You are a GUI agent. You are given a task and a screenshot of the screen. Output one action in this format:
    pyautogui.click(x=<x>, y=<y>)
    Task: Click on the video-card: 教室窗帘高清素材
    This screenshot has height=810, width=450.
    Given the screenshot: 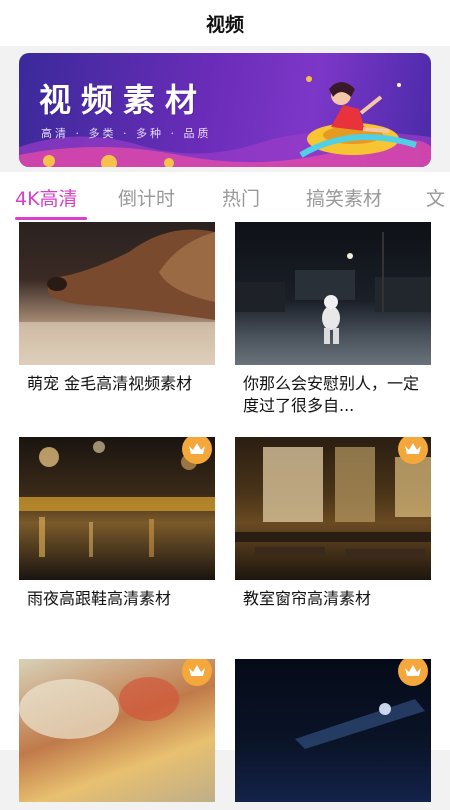 What is the action you would take?
    pyautogui.click(x=333, y=523)
    